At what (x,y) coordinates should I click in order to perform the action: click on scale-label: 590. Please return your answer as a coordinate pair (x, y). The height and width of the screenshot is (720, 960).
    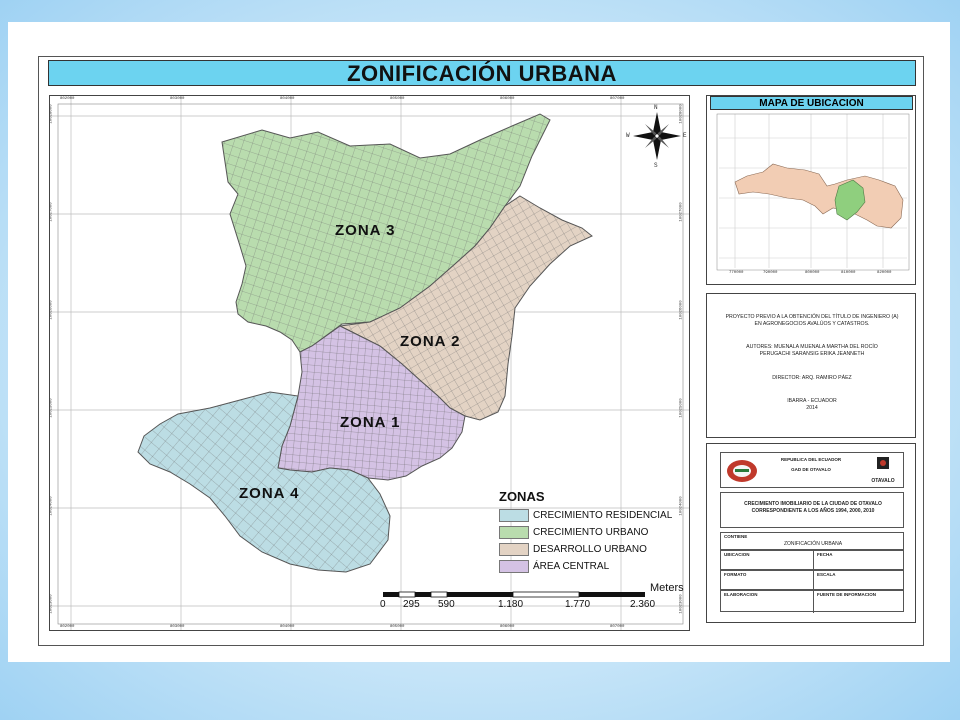
    Looking at the image, I should click on (446, 604).